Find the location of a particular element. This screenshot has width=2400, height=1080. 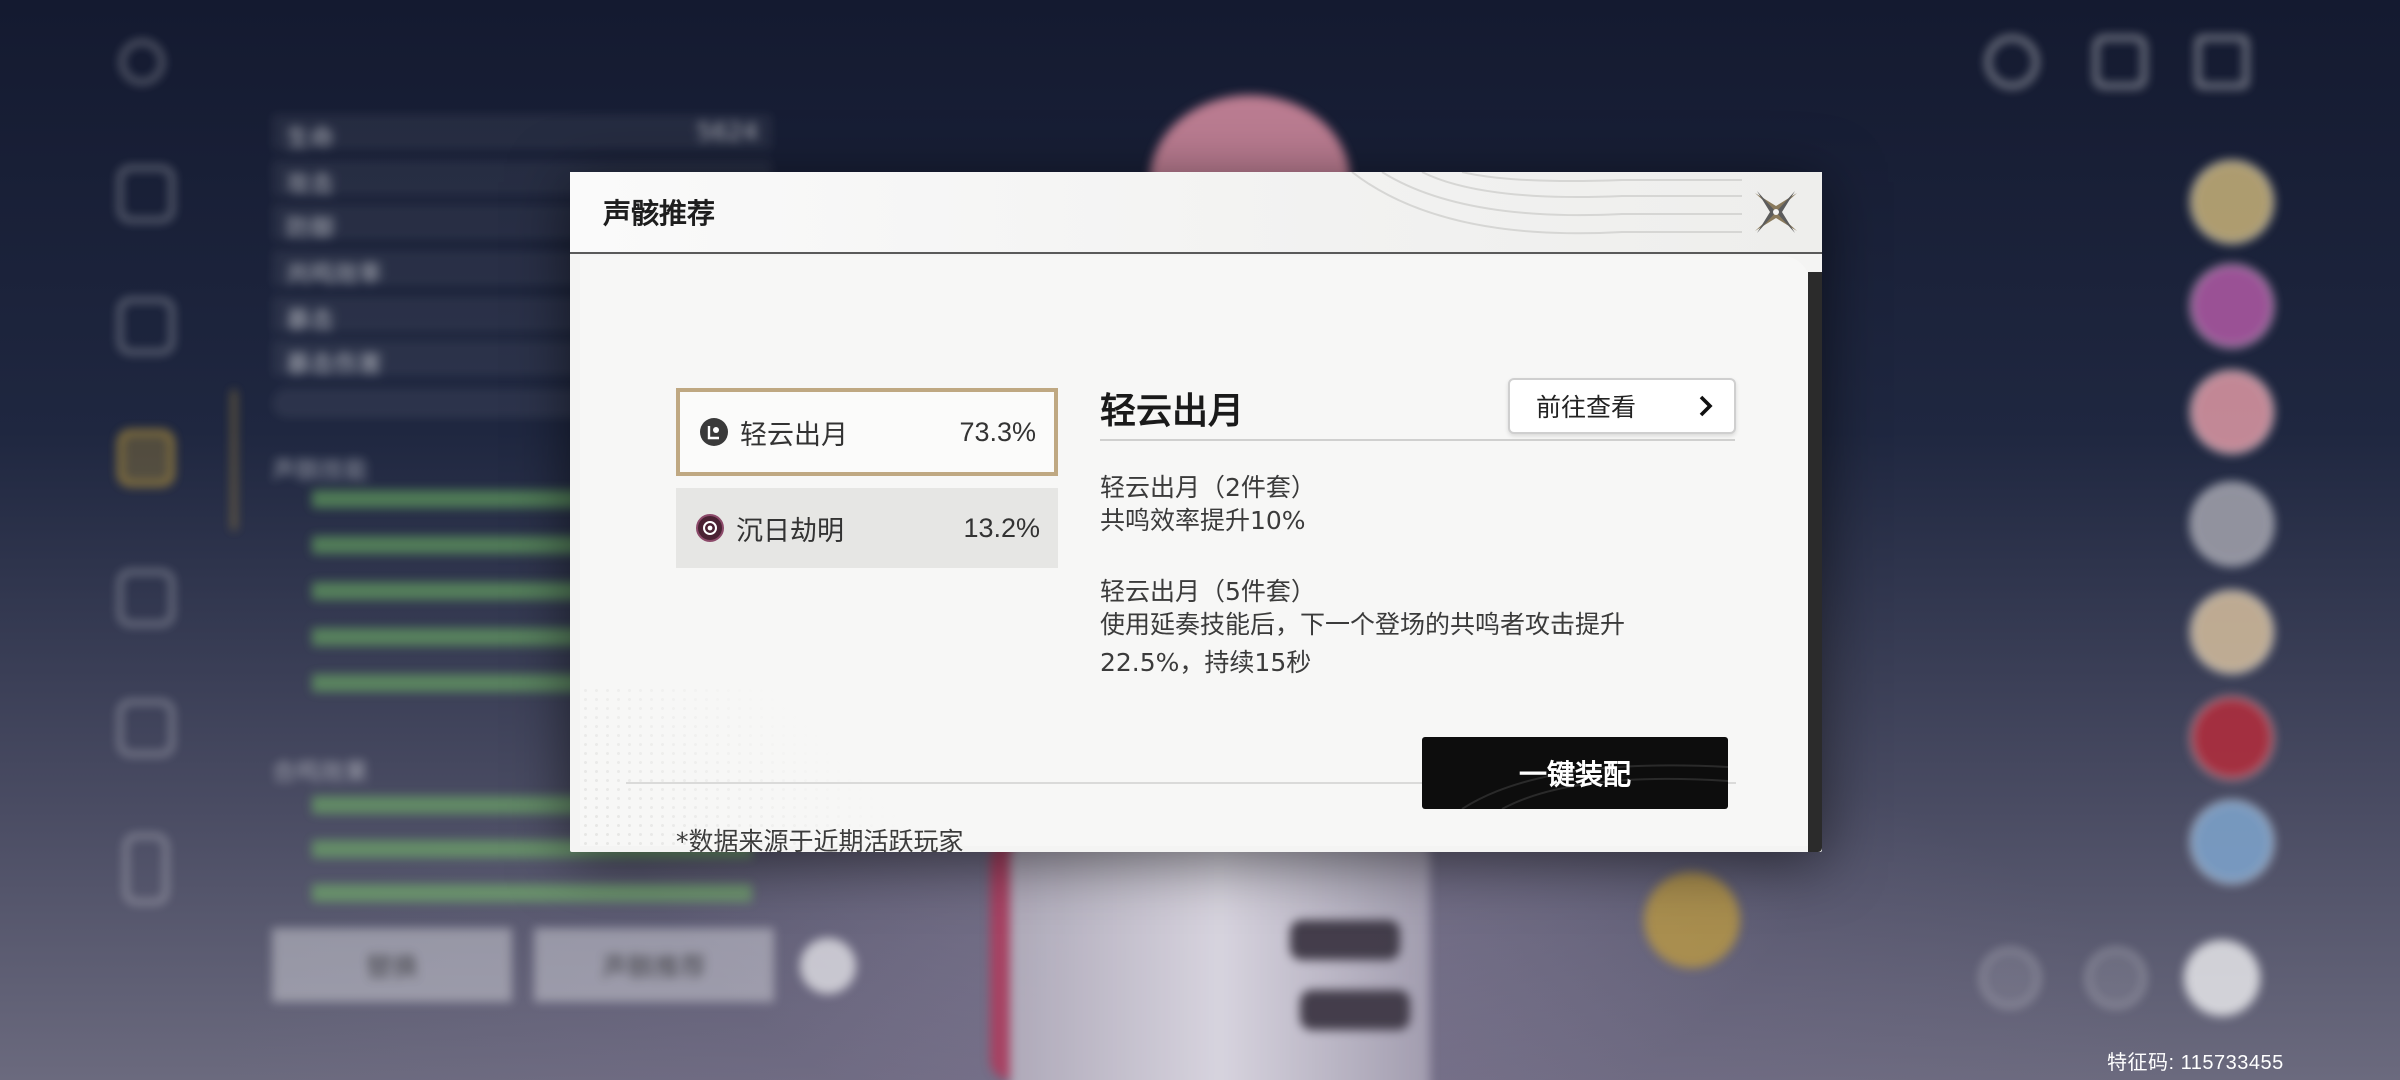

skill-tab-icon is located at coordinates (146, 598).